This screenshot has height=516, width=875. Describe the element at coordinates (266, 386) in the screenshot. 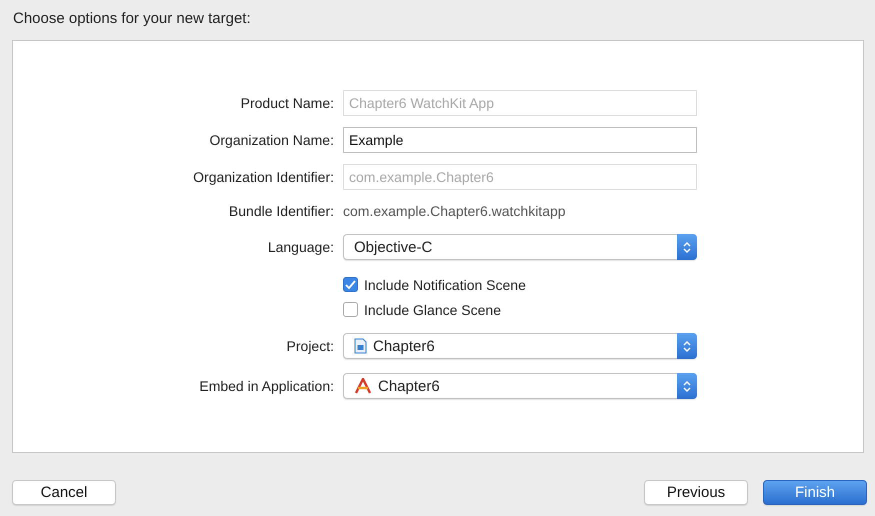

I see `field-label: Embed in Application:` at that location.